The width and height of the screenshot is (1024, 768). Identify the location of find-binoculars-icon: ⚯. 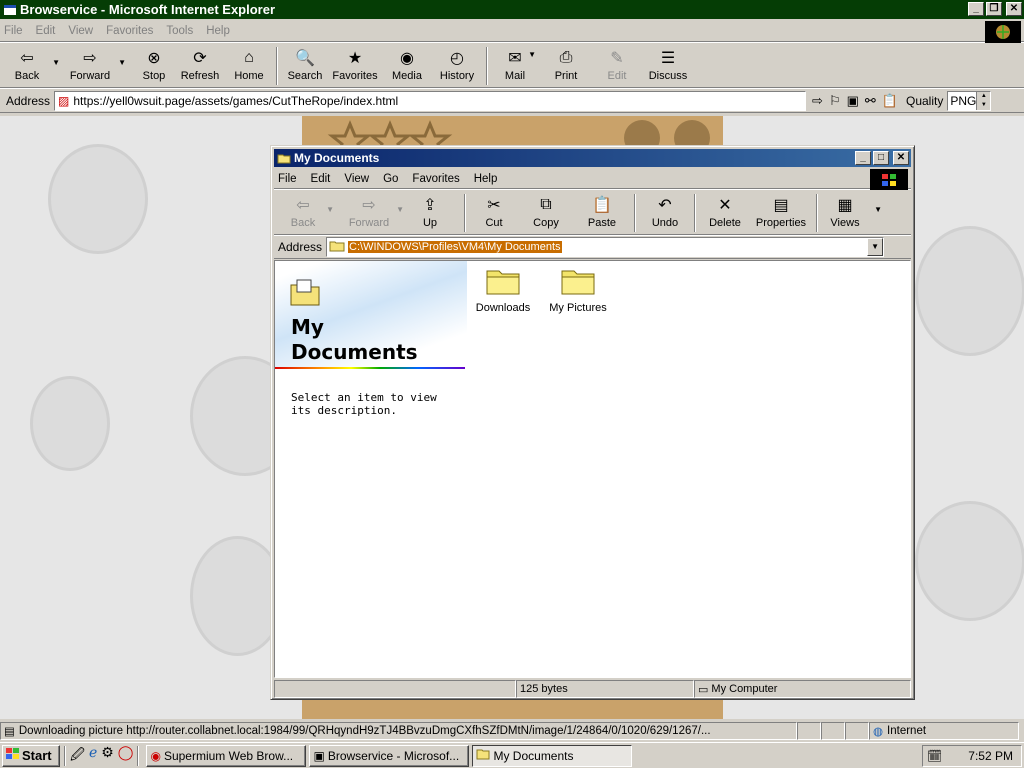
(870, 101).